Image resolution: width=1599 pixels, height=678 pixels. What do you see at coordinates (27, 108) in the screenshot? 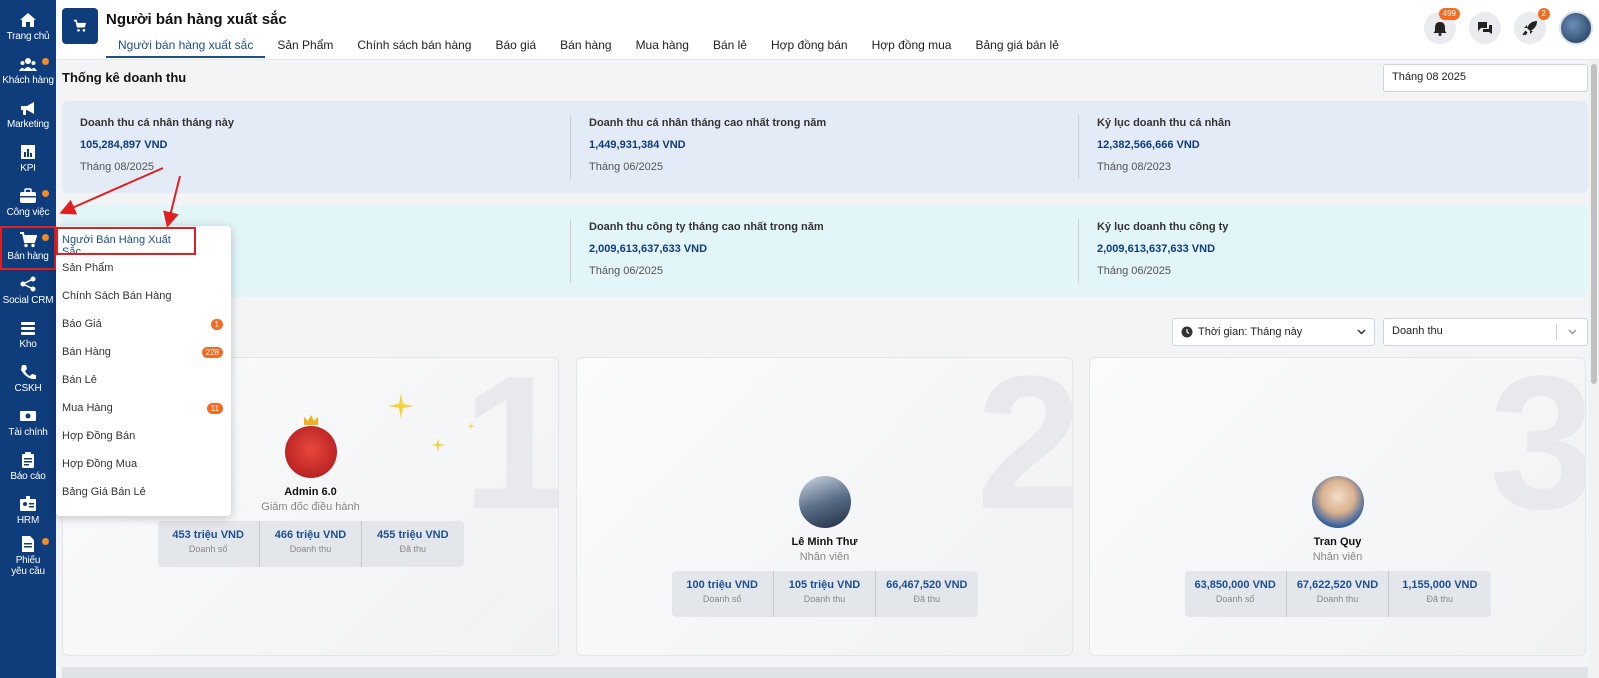
I see `megaphone-icon` at bounding box center [27, 108].